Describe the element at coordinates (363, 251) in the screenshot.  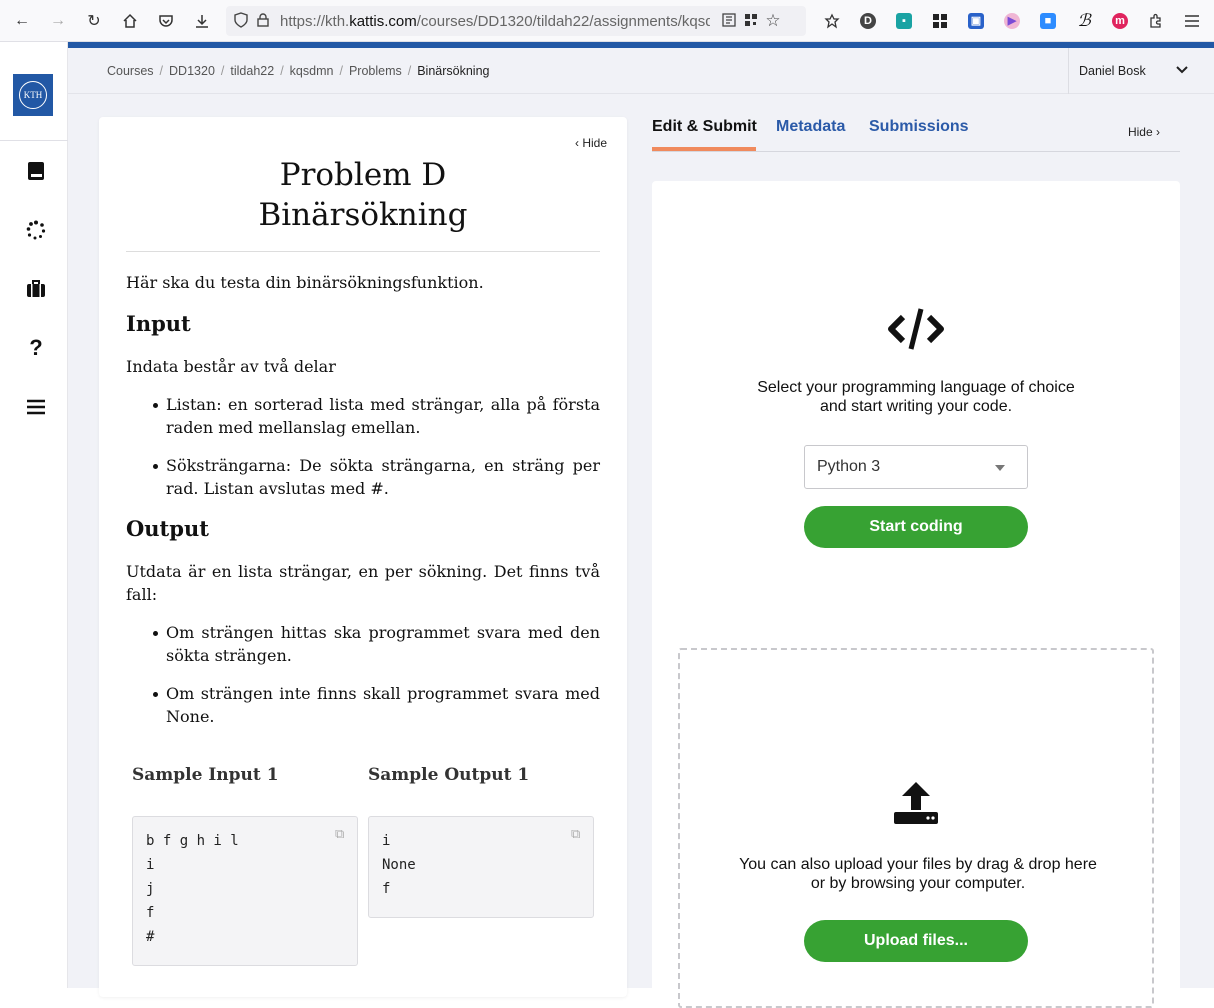
I see `title-divider` at that location.